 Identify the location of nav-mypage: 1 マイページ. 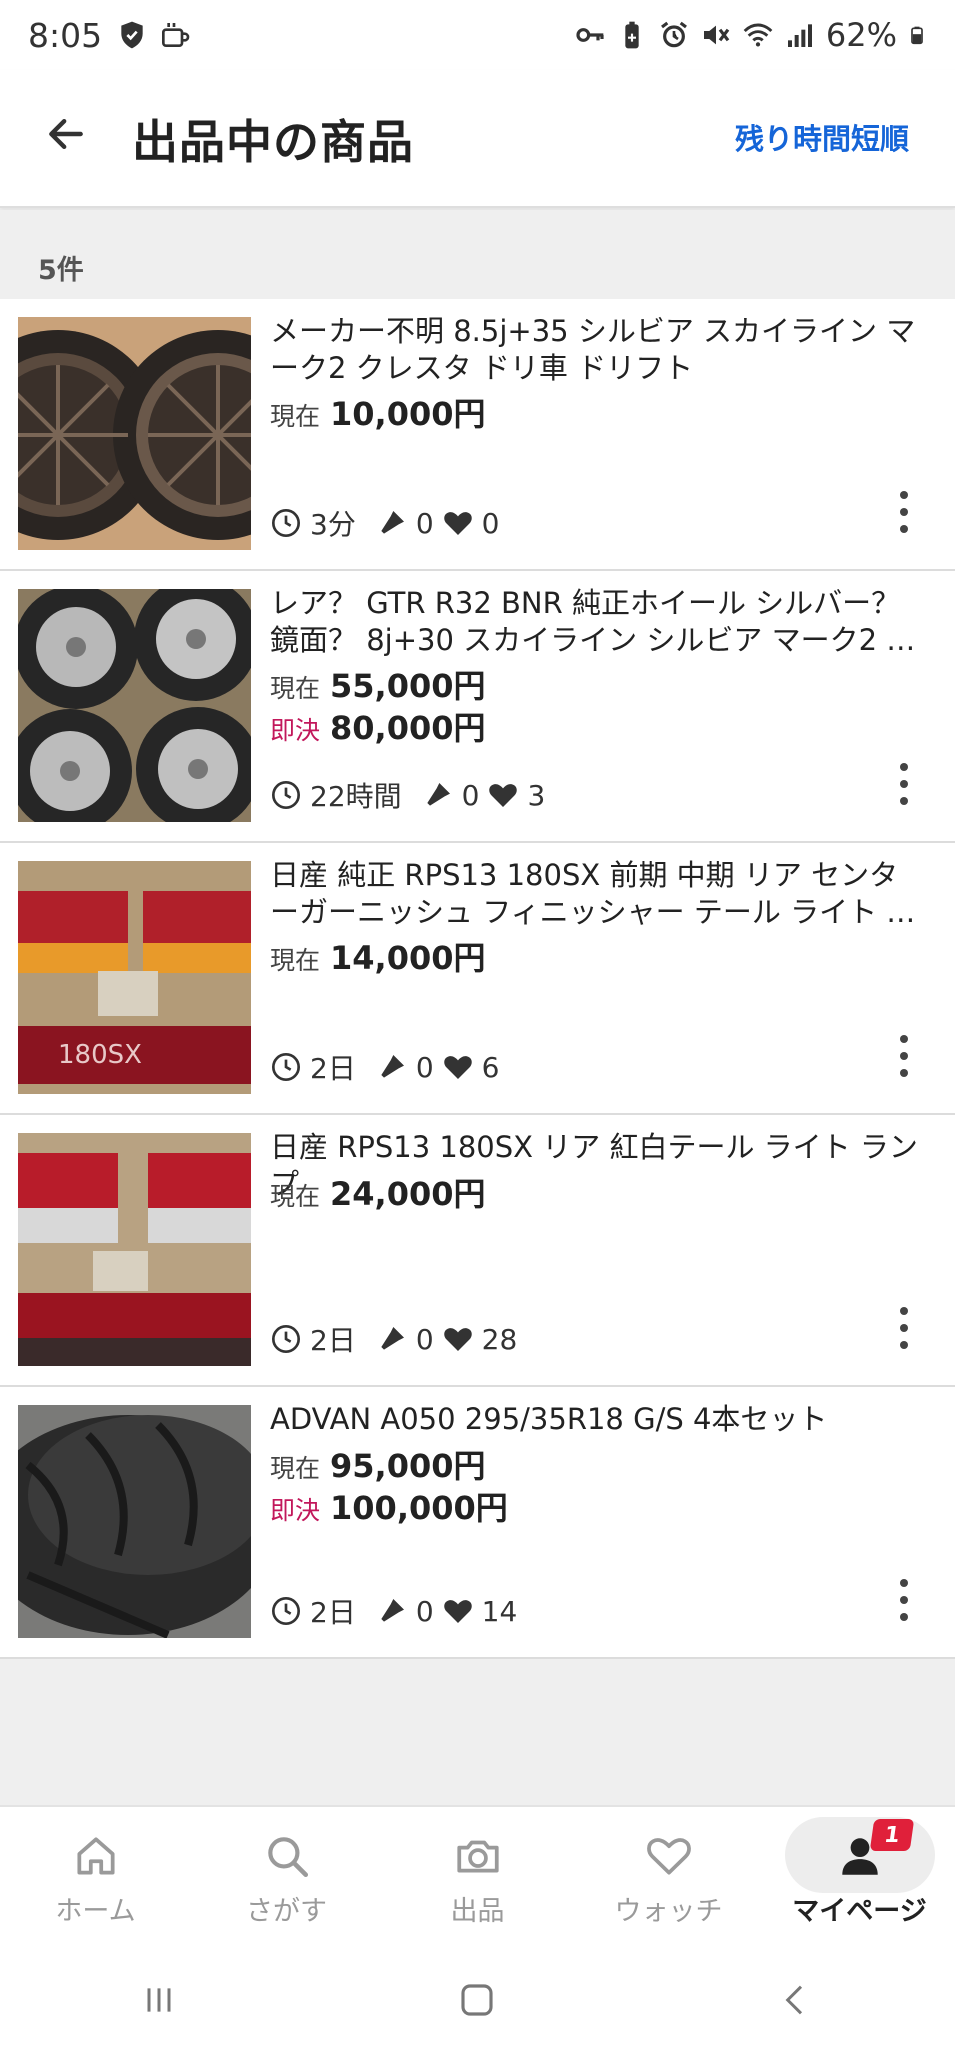
(859, 1876).